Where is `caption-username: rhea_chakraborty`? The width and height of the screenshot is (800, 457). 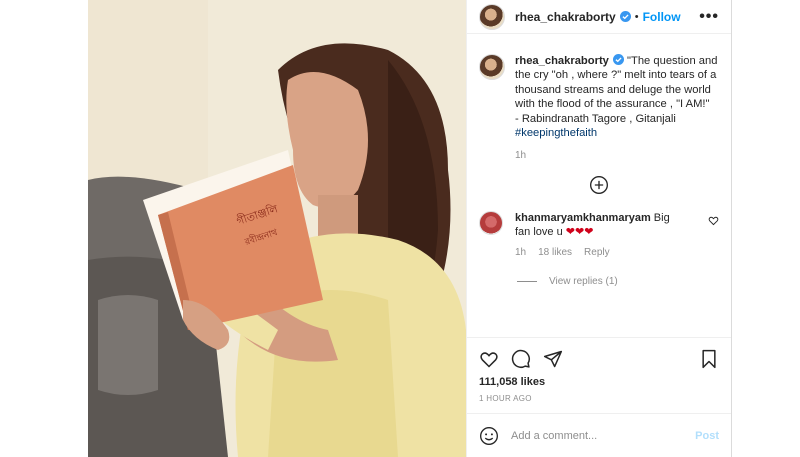
caption-username: rhea_chakraborty is located at coordinates (562, 61).